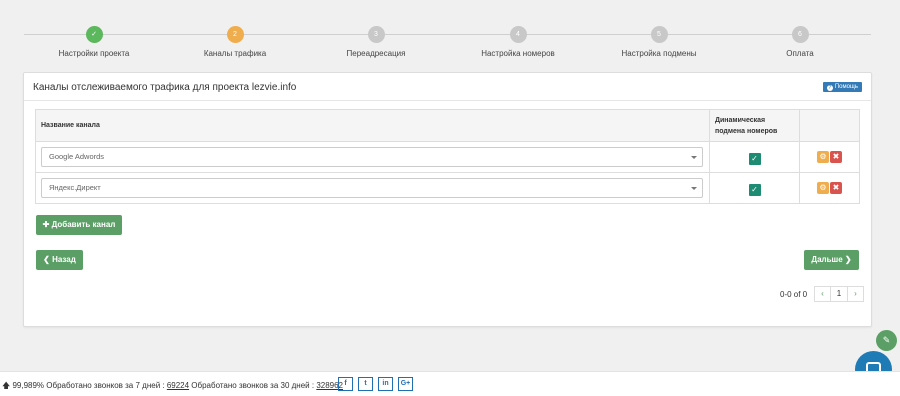 The height and width of the screenshot is (396, 900). I want to click on channel-select: Яндекс.Директ, so click(372, 188).